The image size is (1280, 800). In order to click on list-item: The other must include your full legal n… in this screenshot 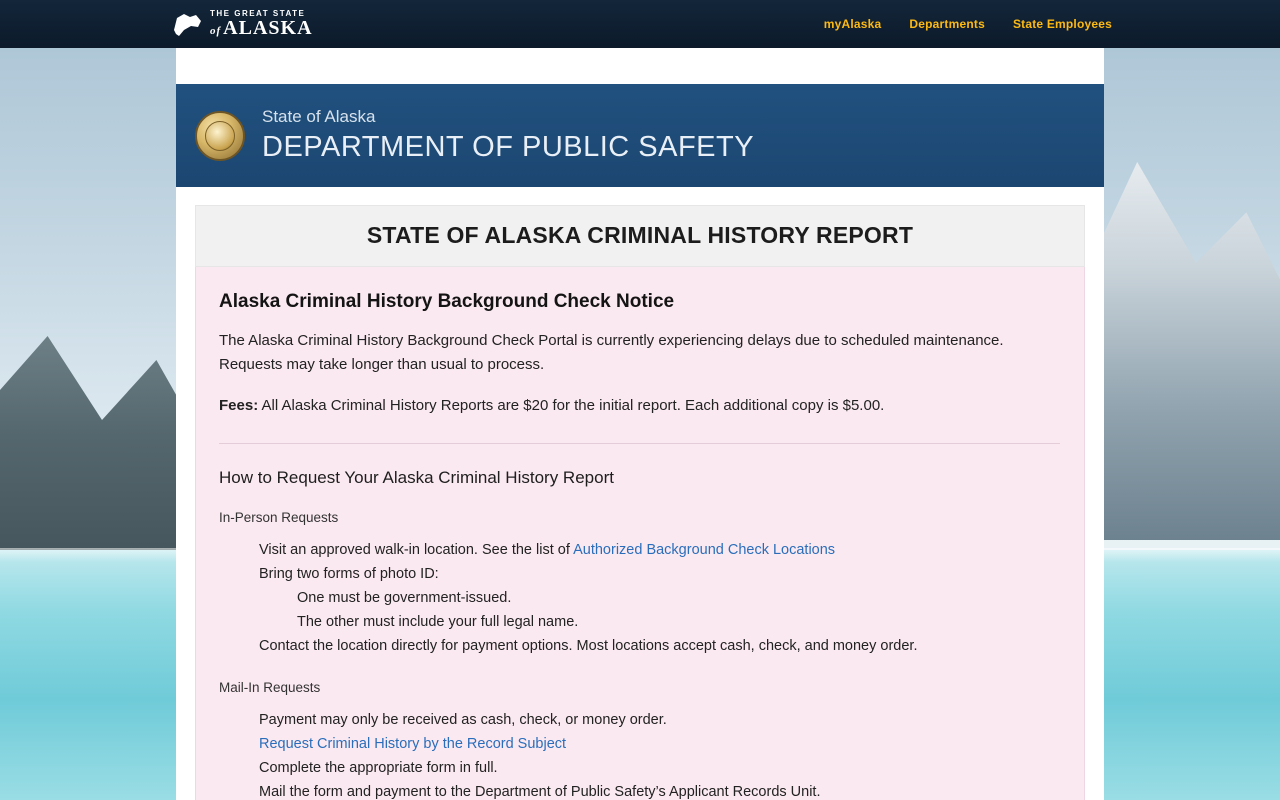, I will do `click(438, 622)`.